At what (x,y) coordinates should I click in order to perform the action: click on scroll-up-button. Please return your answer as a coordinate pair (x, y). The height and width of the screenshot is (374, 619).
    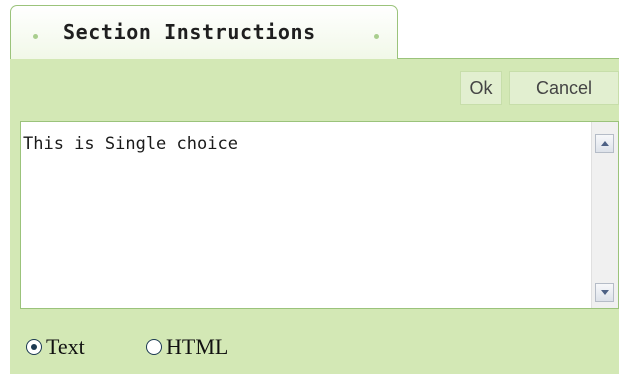
    Looking at the image, I should click on (604, 143).